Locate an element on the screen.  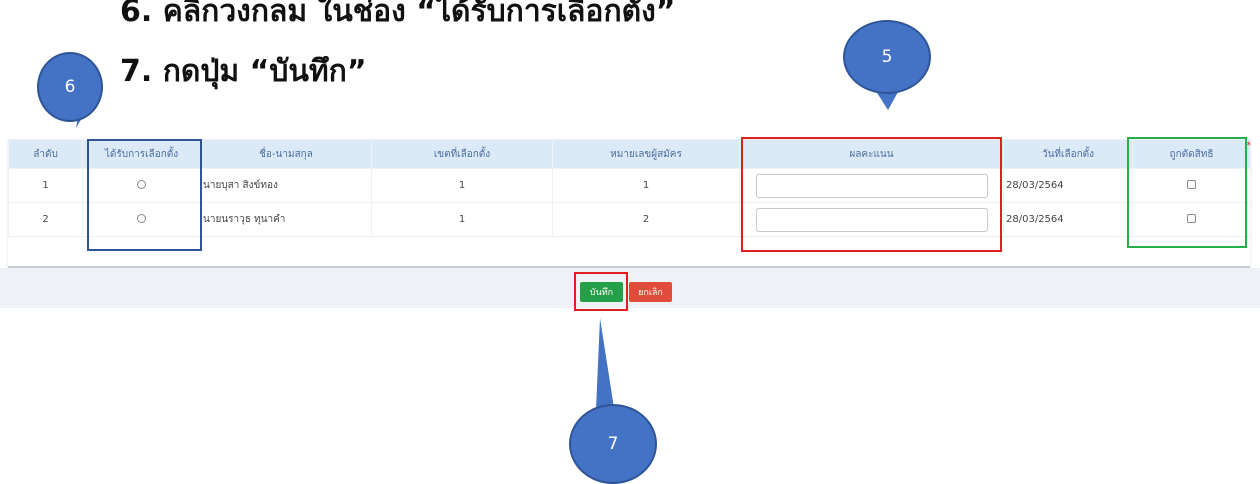
header-district: เขตที่เลือกตั้ง is located at coordinates (462, 154).